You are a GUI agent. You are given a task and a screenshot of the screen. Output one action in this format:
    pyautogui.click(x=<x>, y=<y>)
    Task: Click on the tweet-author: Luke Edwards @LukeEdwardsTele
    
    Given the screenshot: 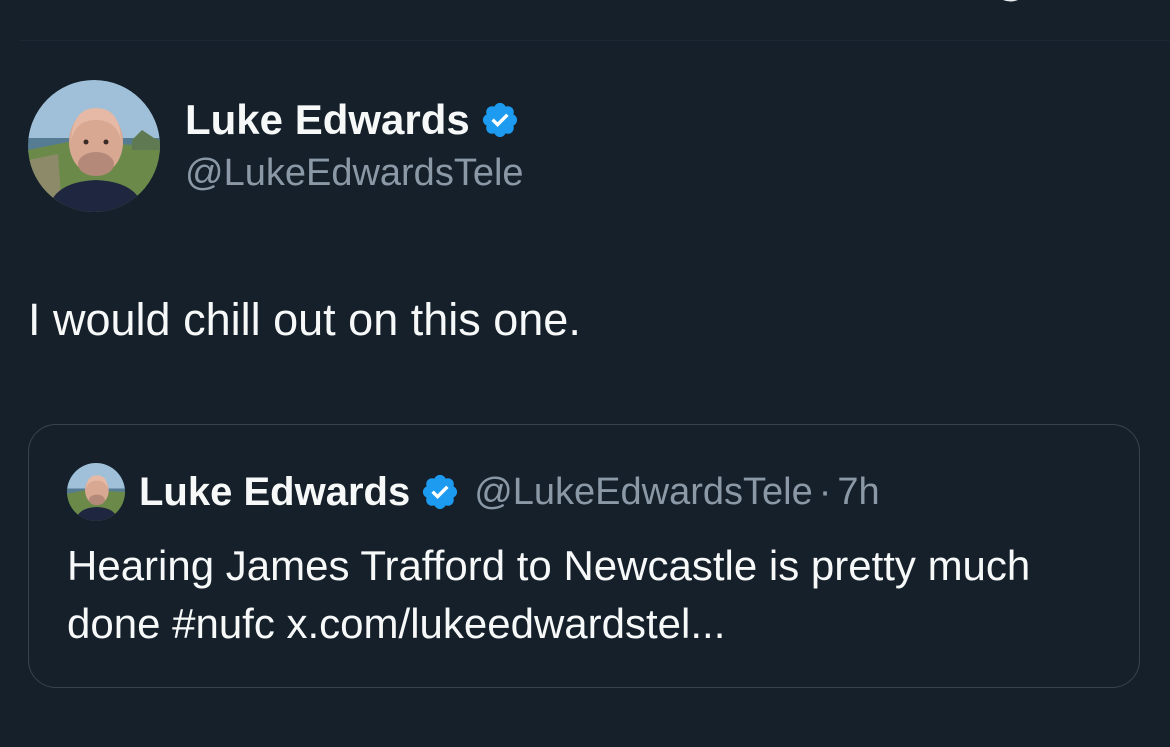 What is the action you would take?
    pyautogui.click(x=276, y=146)
    